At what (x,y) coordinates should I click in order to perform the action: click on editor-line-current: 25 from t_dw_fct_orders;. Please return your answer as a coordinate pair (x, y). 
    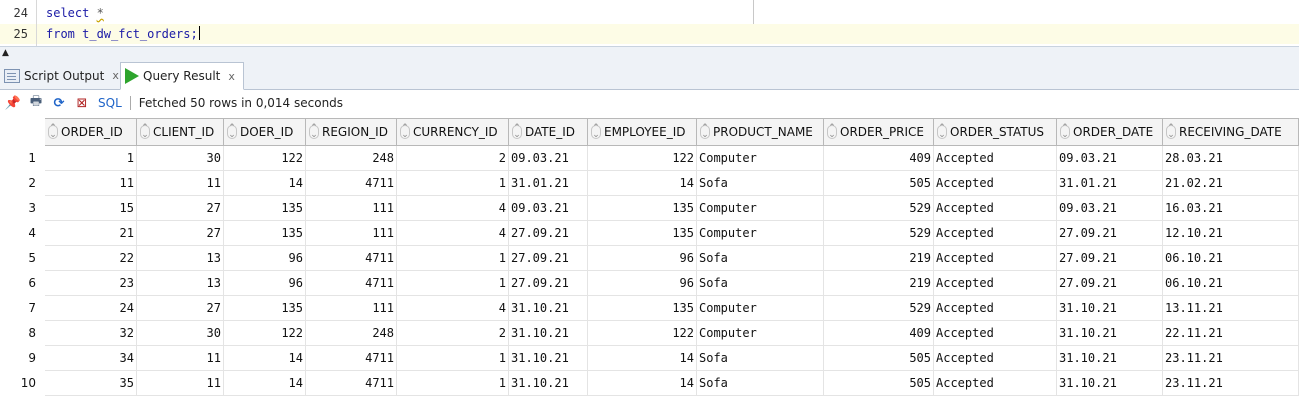
    Looking at the image, I should click on (649, 34).